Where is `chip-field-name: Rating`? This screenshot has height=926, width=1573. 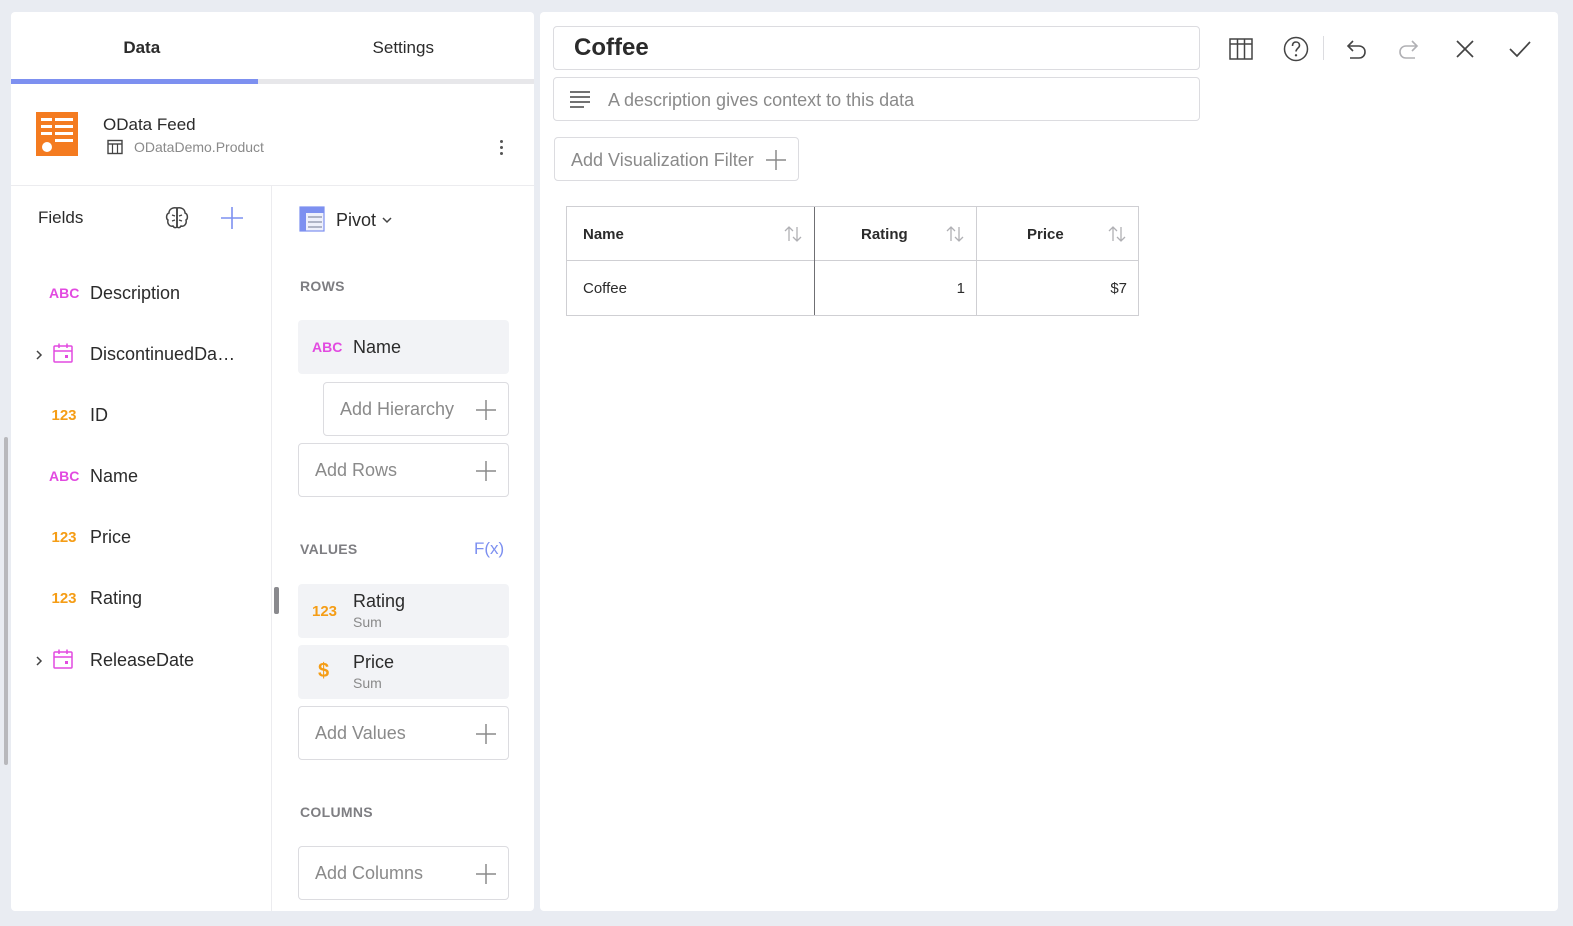 chip-field-name: Rating is located at coordinates (379, 601).